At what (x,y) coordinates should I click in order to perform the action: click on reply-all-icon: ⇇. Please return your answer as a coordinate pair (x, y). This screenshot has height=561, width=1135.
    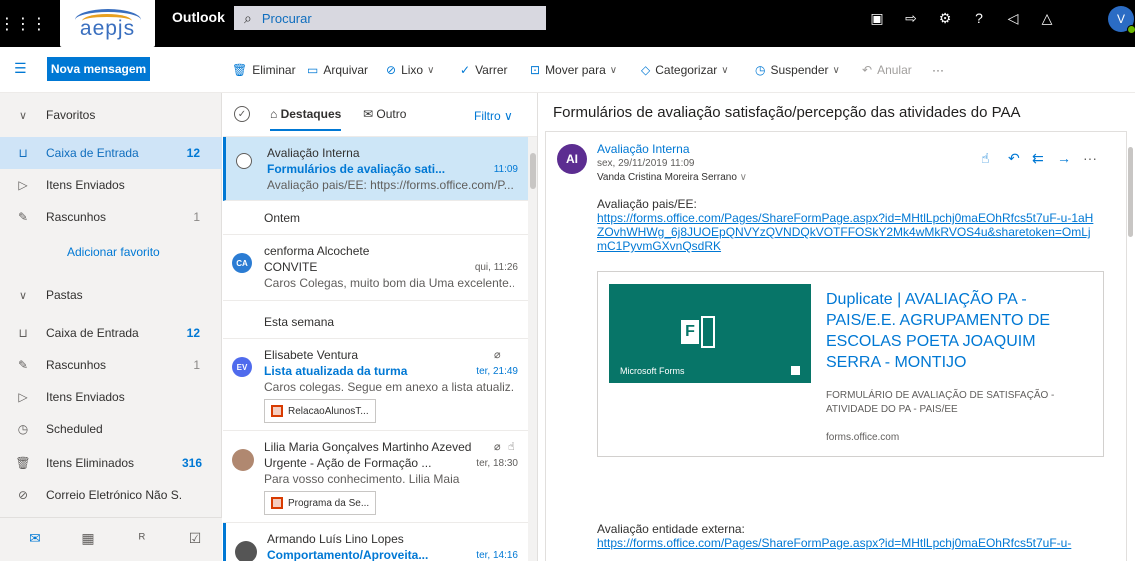
    Looking at the image, I should click on (1038, 158).